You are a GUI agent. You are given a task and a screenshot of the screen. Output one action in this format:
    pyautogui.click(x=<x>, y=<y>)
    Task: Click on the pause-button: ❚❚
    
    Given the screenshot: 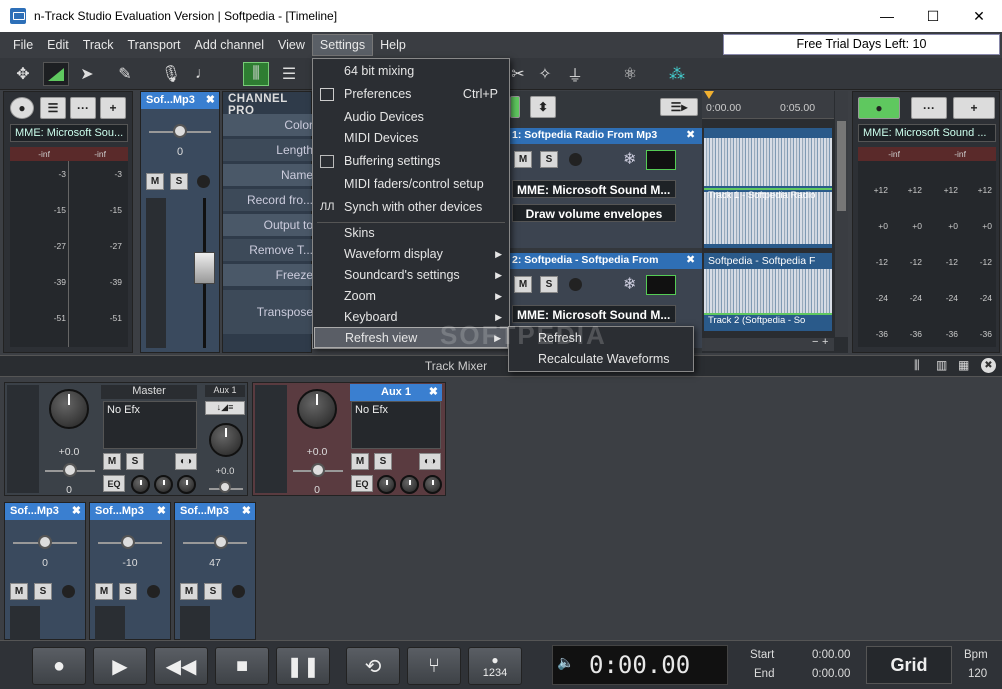 What is the action you would take?
    pyautogui.click(x=303, y=666)
    